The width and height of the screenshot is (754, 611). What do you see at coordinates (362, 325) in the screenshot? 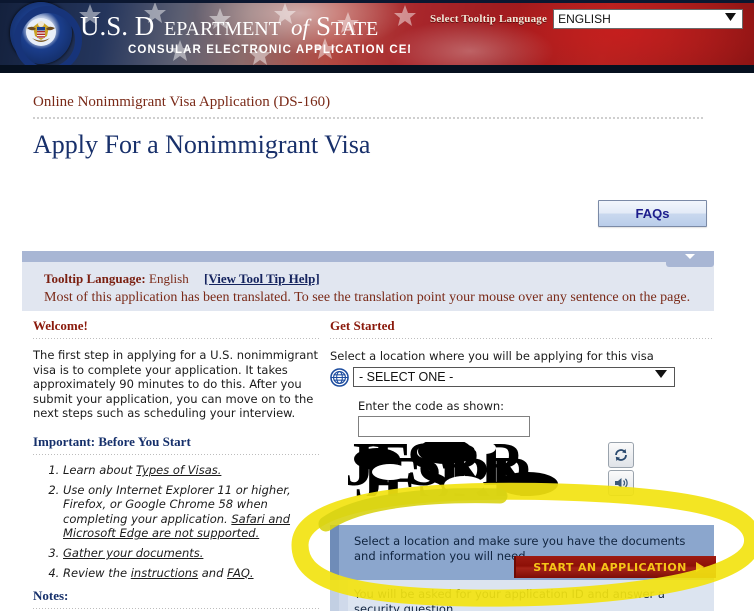
I see `get-started-heading: Get Started` at bounding box center [362, 325].